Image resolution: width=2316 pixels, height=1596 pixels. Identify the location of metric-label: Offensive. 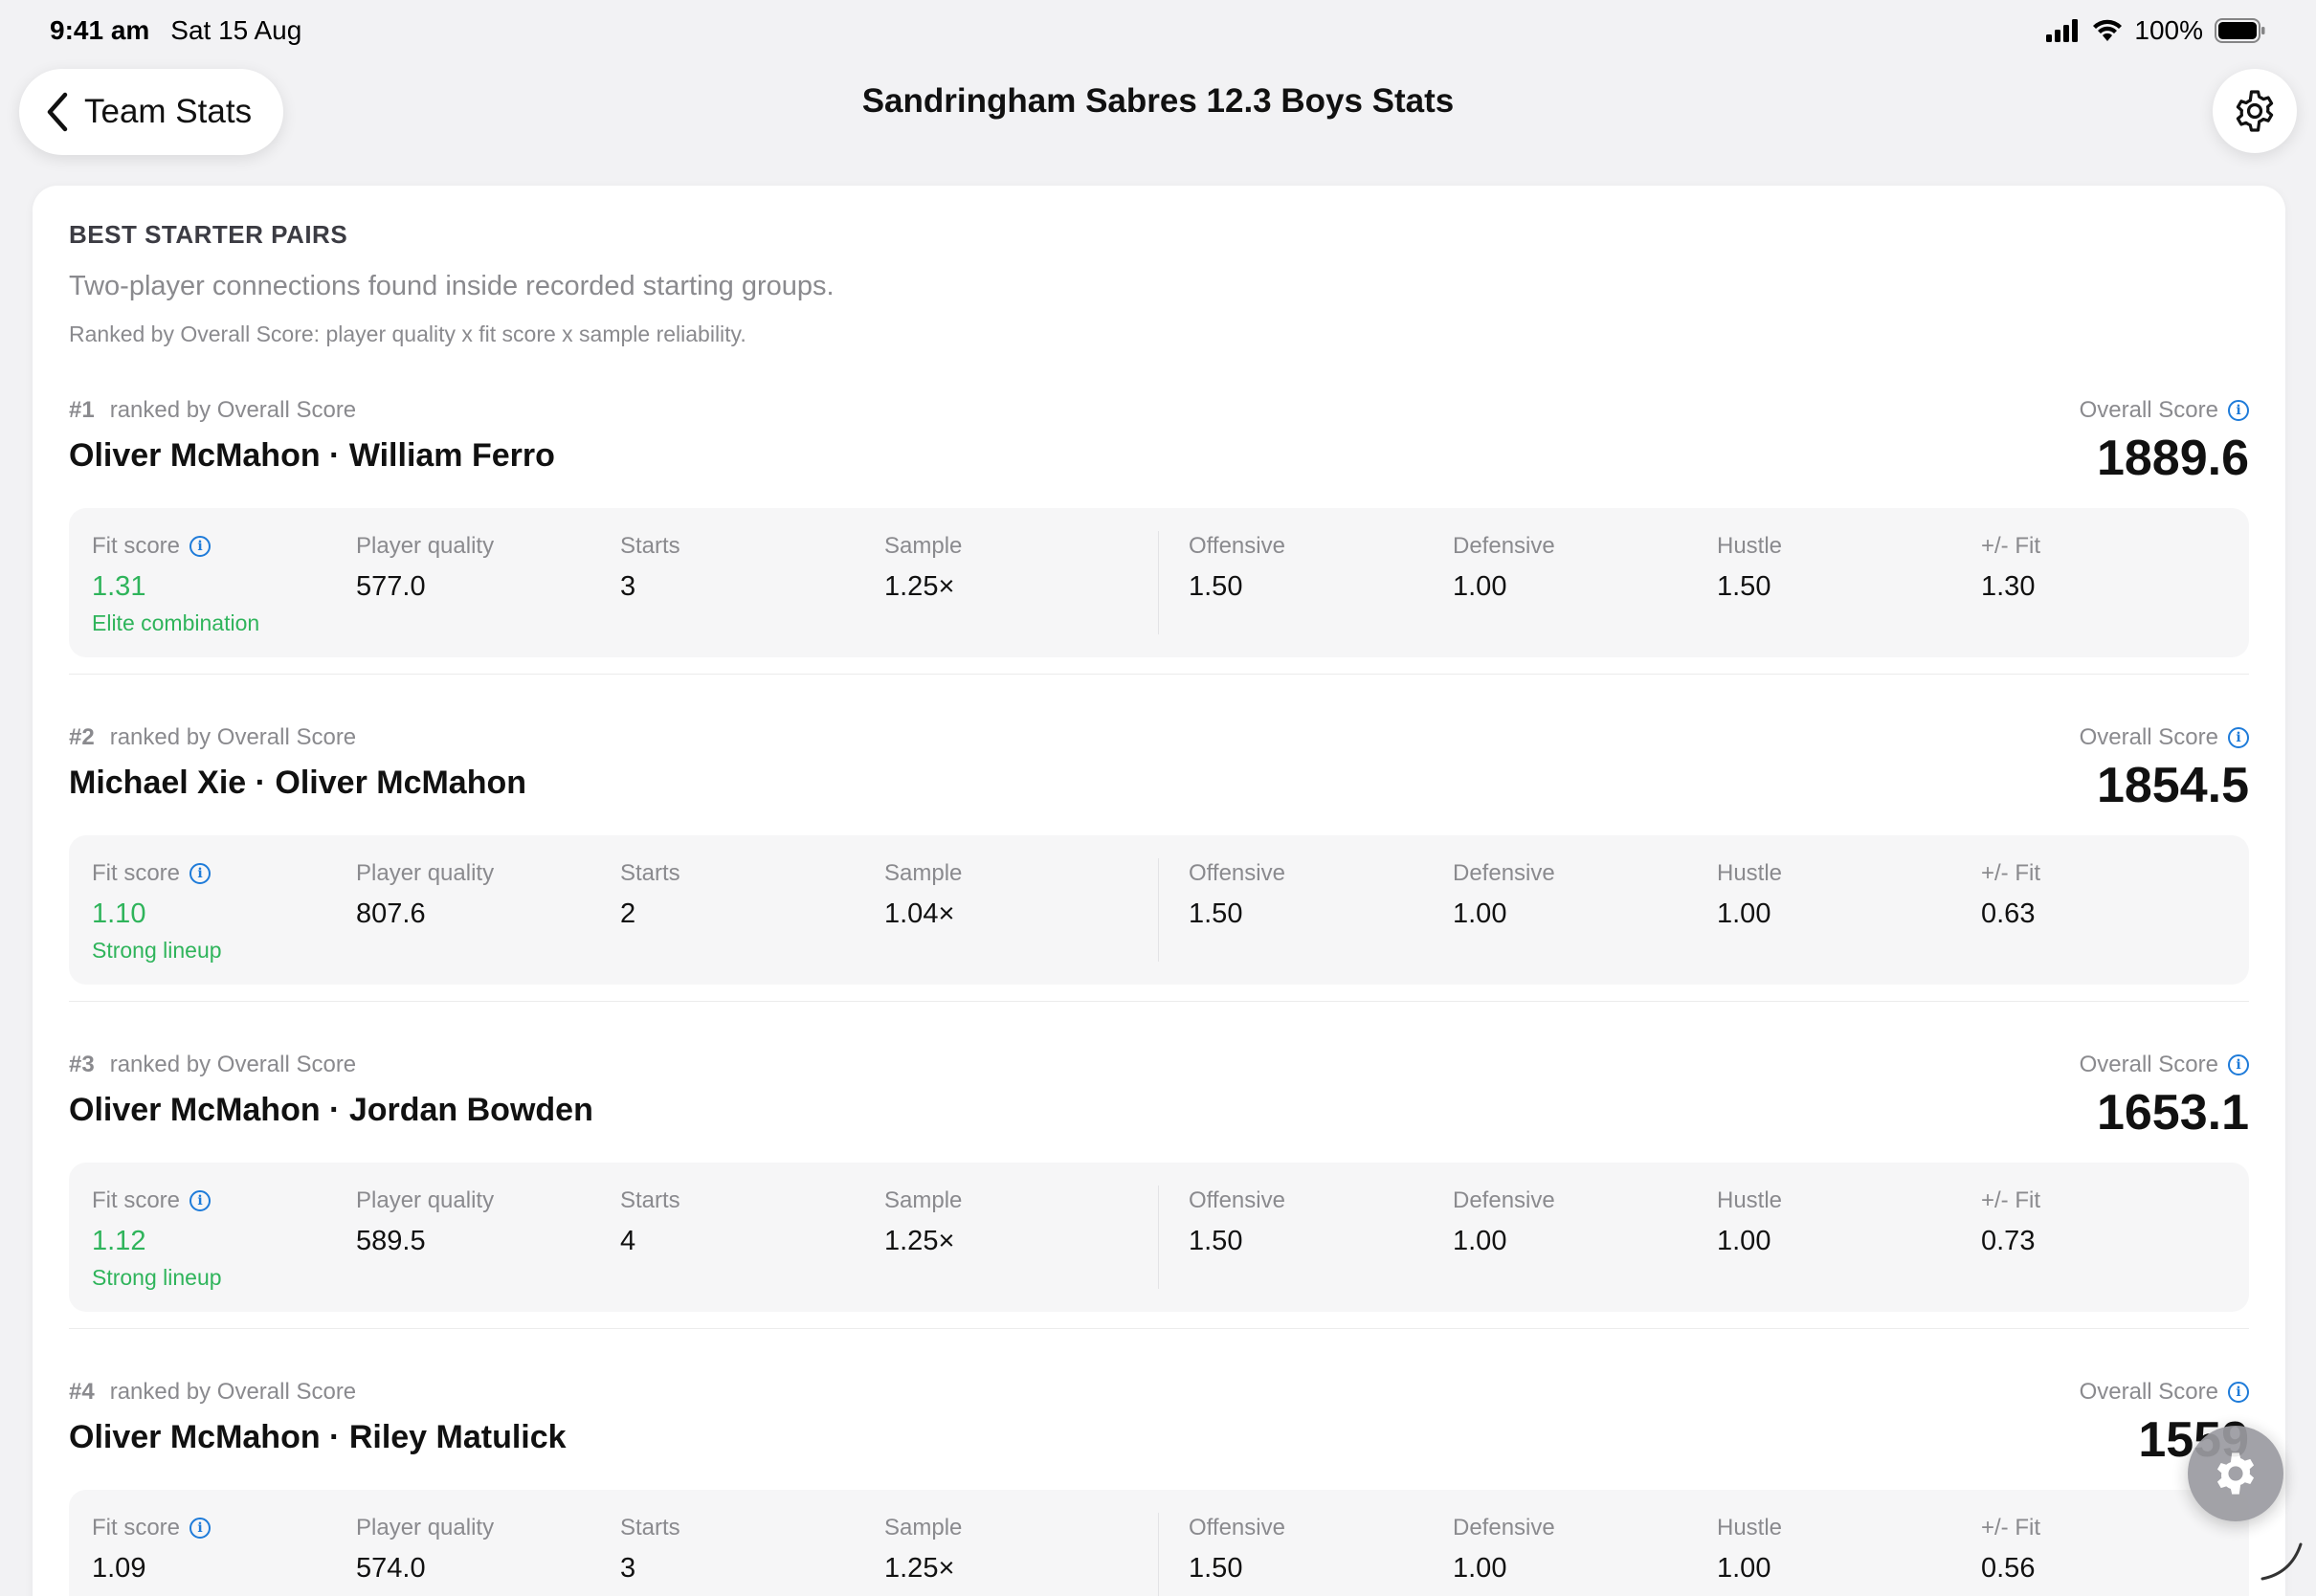
(1237, 546).